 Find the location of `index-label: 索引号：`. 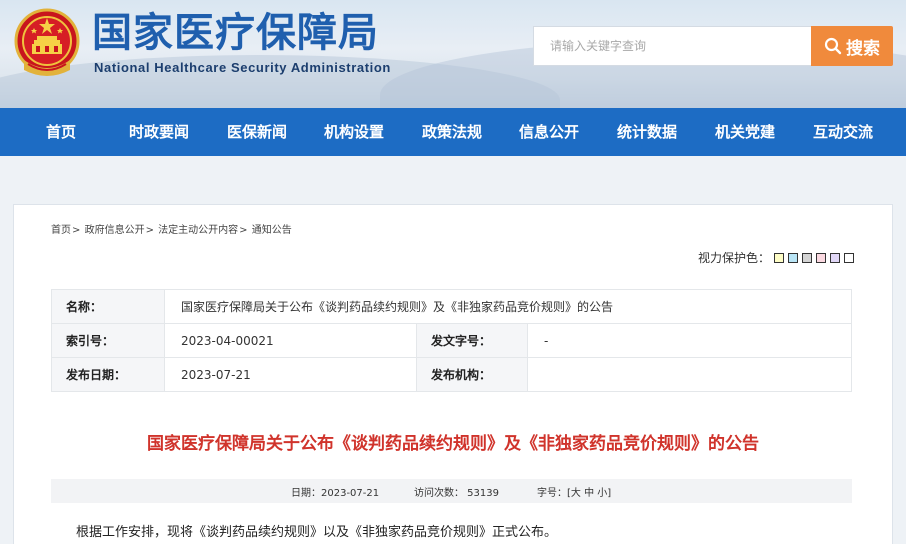

index-label: 索引号： is located at coordinates (108, 340).